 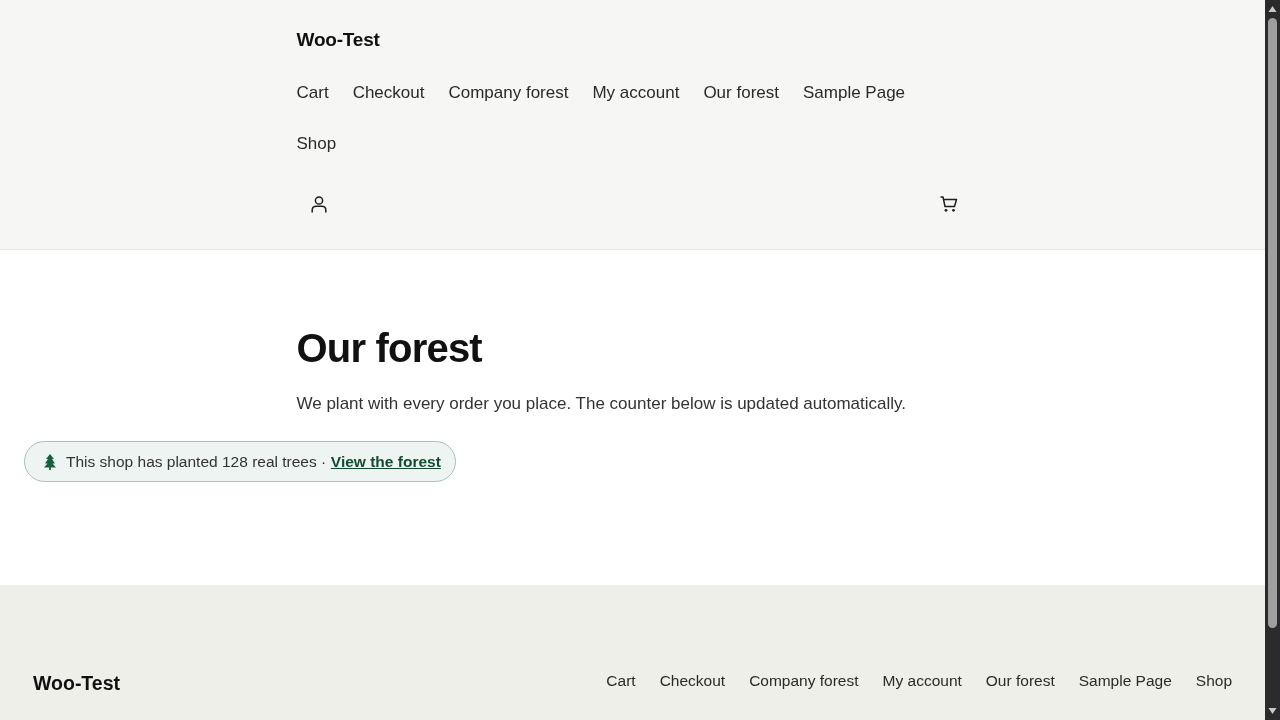 I want to click on footer-nav-link: Checkout, so click(x=692, y=681).